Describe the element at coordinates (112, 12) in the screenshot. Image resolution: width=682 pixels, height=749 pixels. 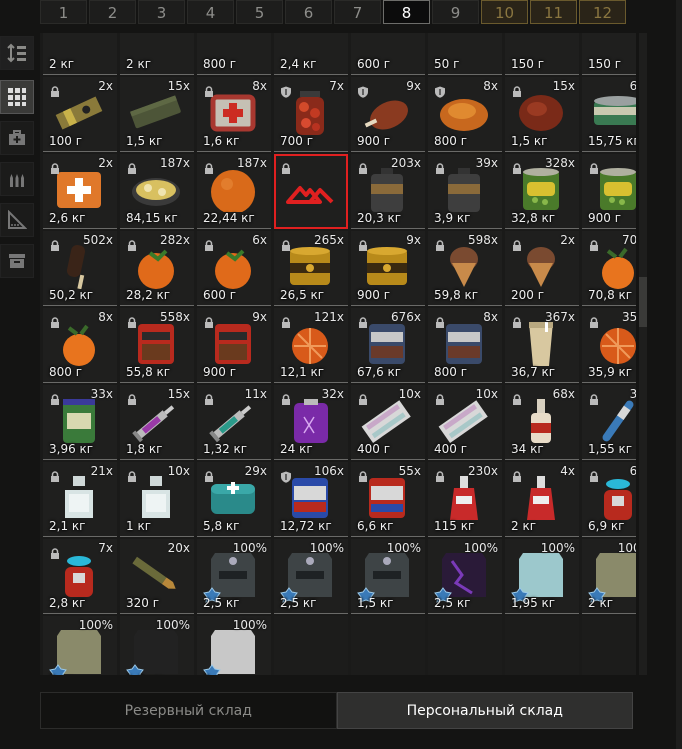
I see `page-tab-2: 2` at that location.